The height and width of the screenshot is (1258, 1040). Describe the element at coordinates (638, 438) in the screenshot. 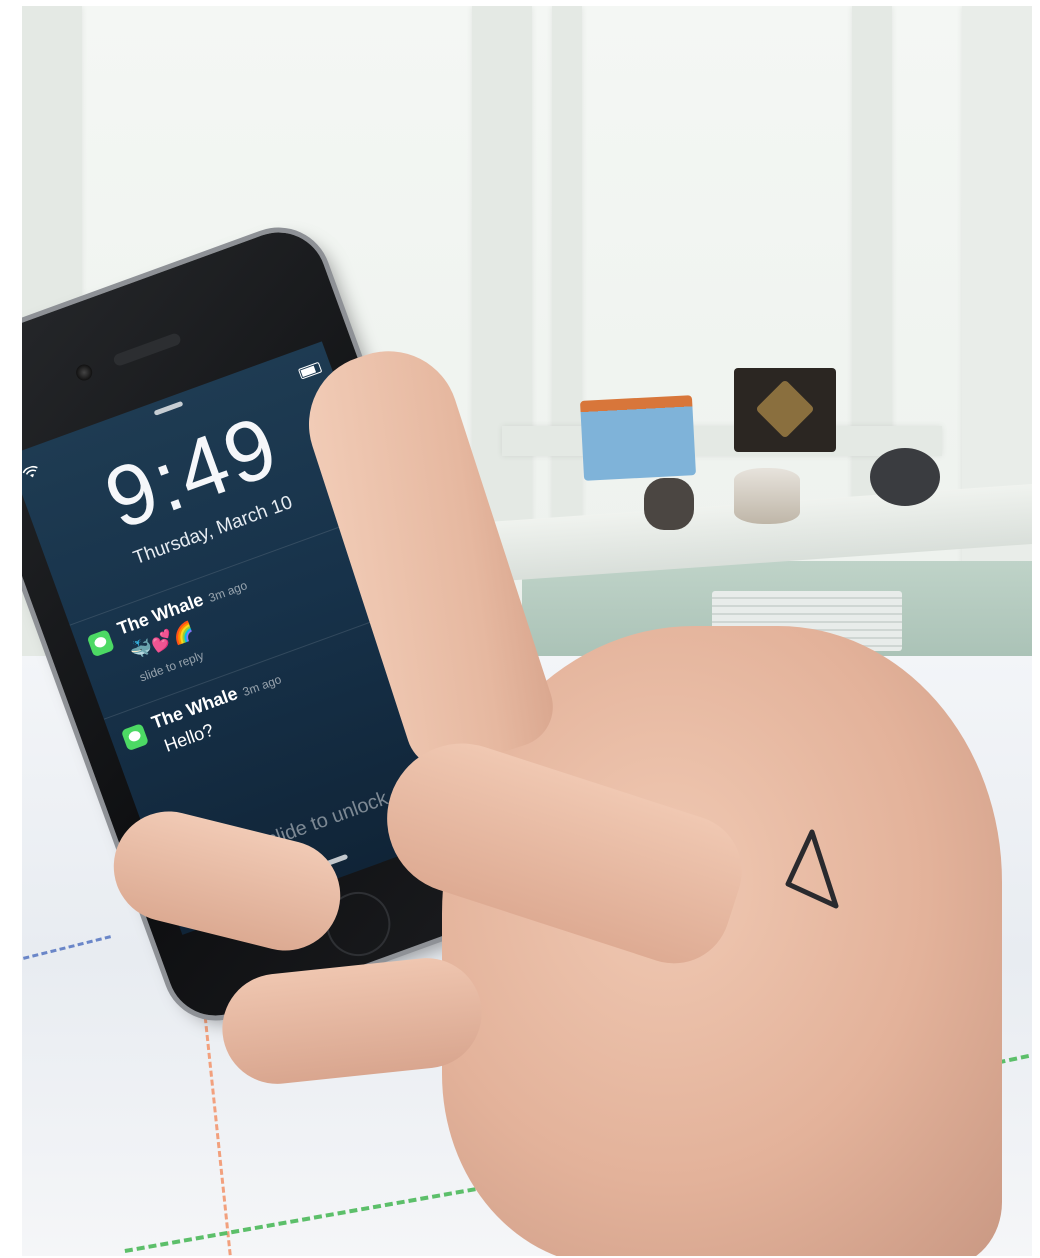

I see `card-blue` at that location.